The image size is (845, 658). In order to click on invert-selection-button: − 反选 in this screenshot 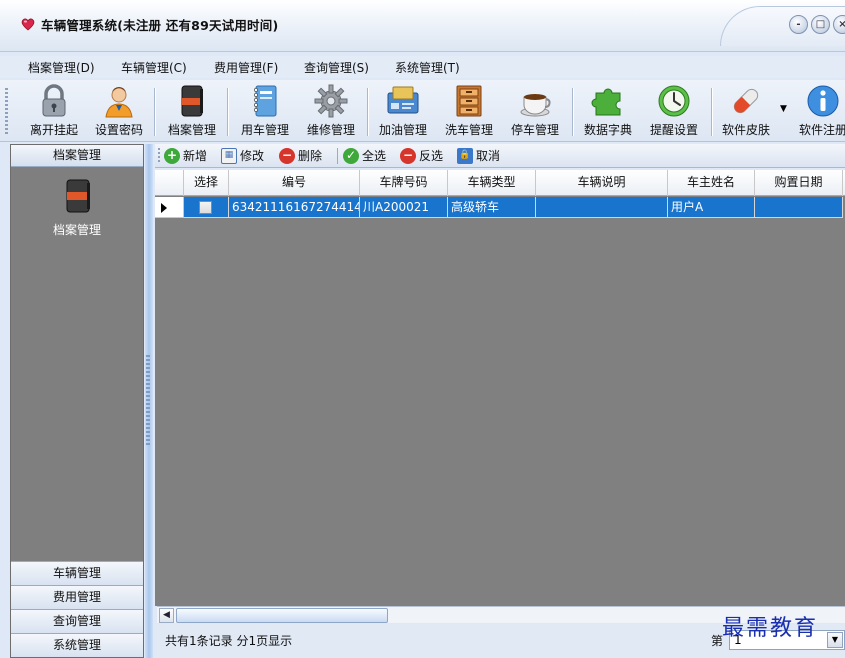, I will do `click(421, 156)`.